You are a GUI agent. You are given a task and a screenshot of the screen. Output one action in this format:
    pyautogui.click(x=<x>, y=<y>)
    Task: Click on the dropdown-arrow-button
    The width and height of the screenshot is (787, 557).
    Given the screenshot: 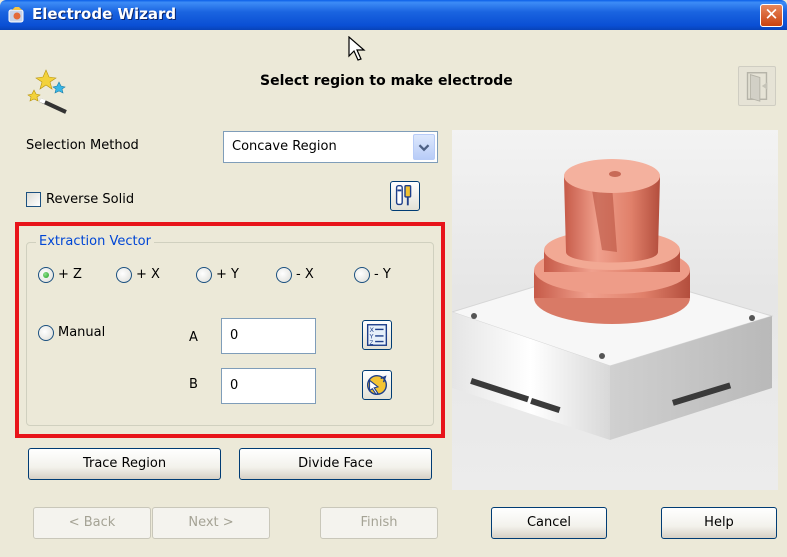 What is the action you would take?
    pyautogui.click(x=424, y=147)
    